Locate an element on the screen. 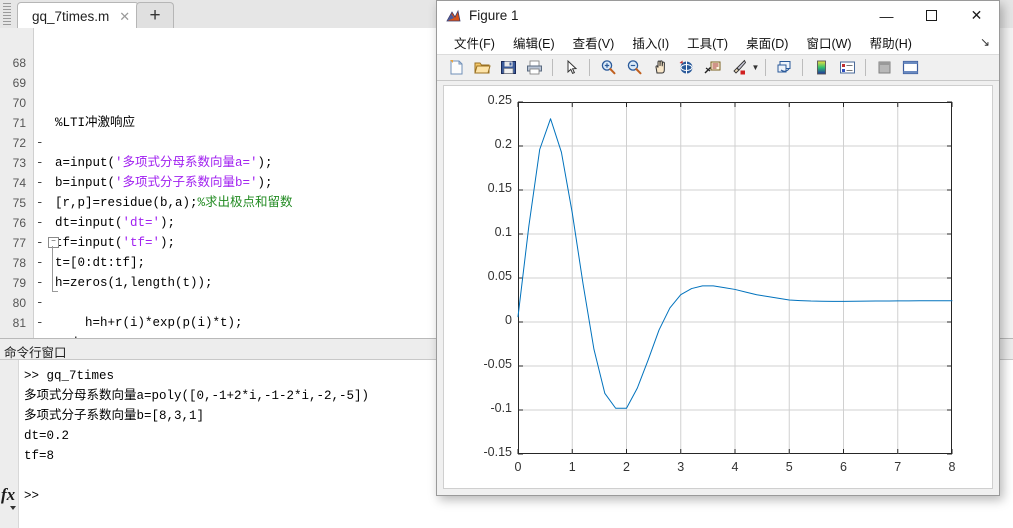 The height and width of the screenshot is (528, 1013). menu-file: 文件(F) is located at coordinates (474, 42).